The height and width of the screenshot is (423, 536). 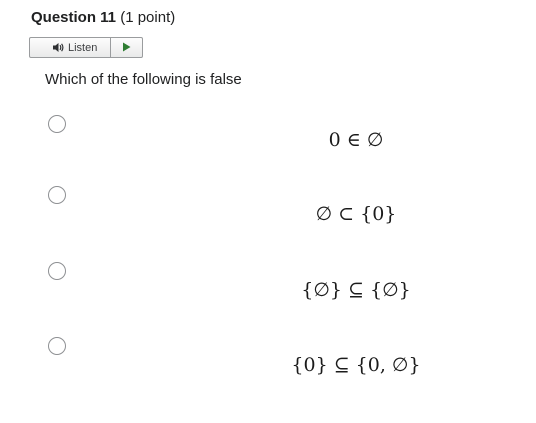 I want to click on question-points: (1 point), so click(x=148, y=17).